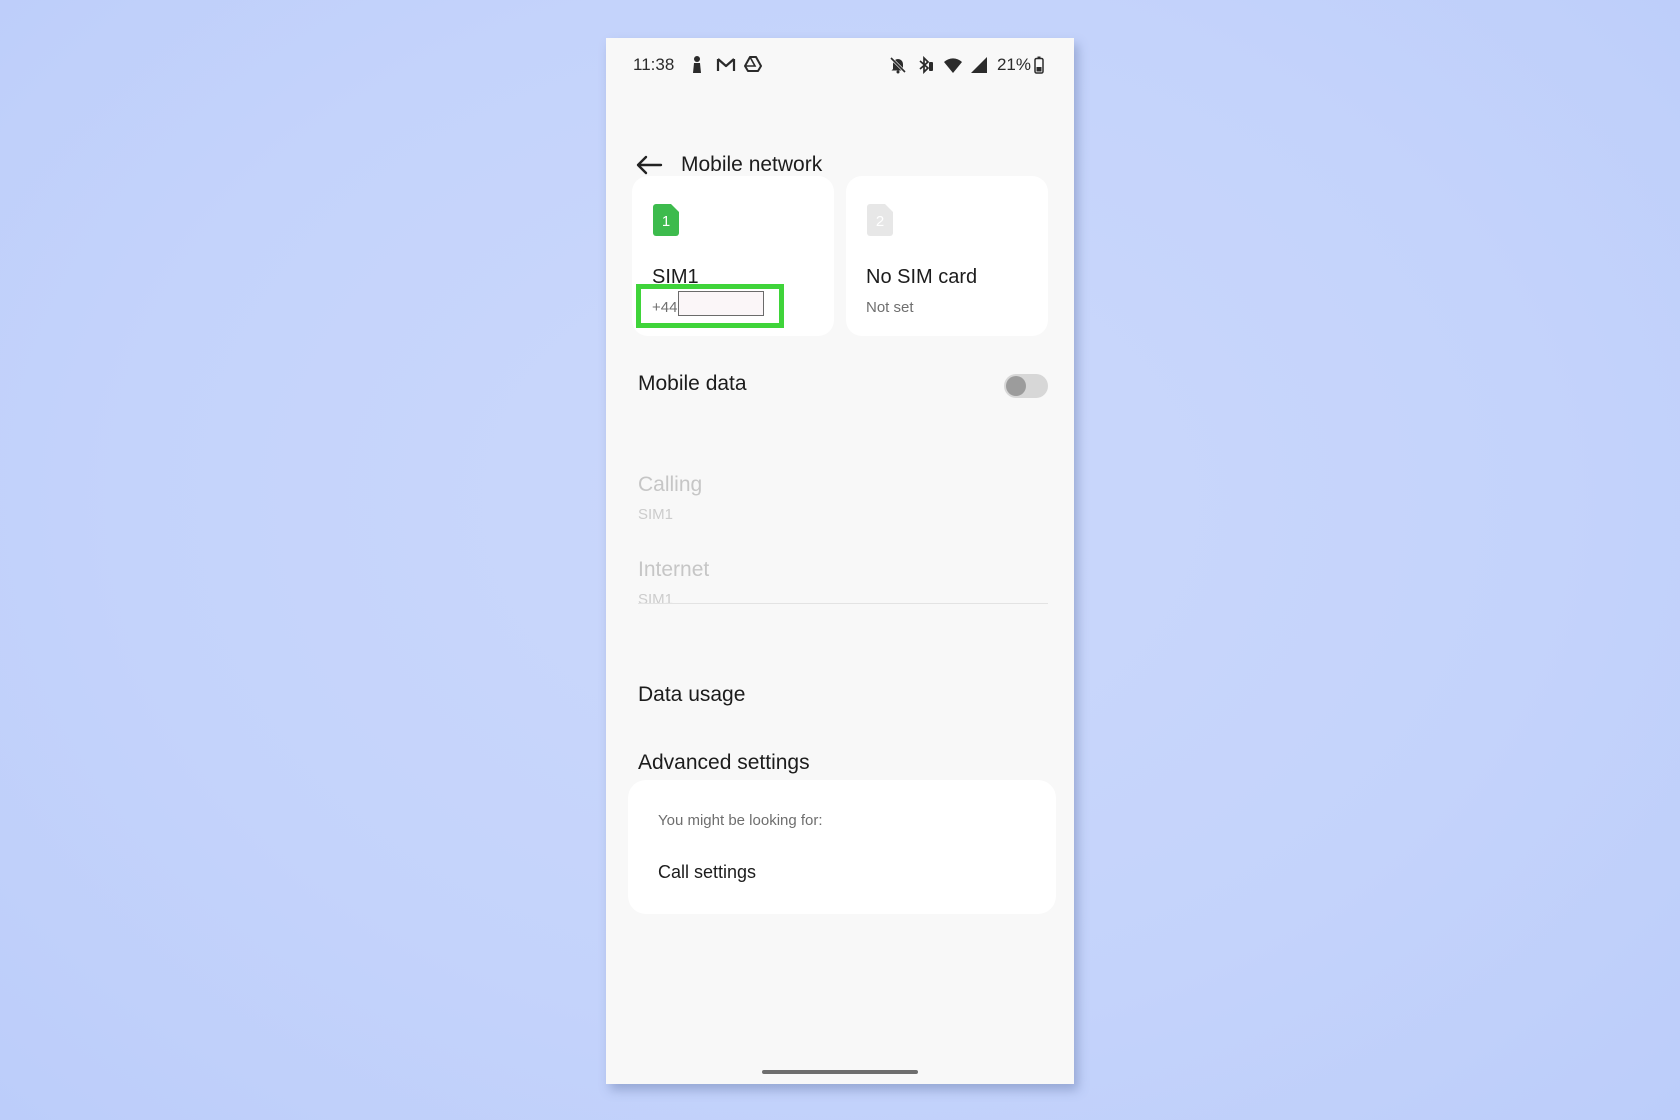 This screenshot has width=1680, height=1120. What do you see at coordinates (752, 164) in the screenshot?
I see `page-title: Mobile network` at bounding box center [752, 164].